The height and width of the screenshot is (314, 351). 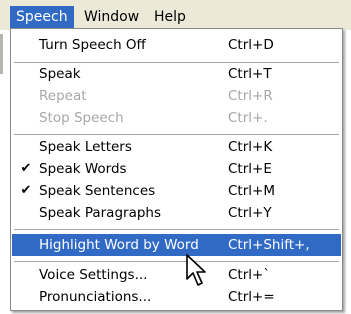 I want to click on menu-item-speak-words: ✔ Speak Words Ctrl+E, so click(x=176, y=169).